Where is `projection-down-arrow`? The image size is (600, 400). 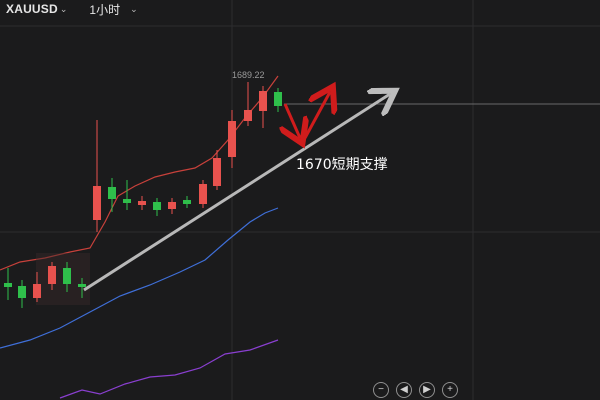 projection-down-arrow is located at coordinates (292, 120).